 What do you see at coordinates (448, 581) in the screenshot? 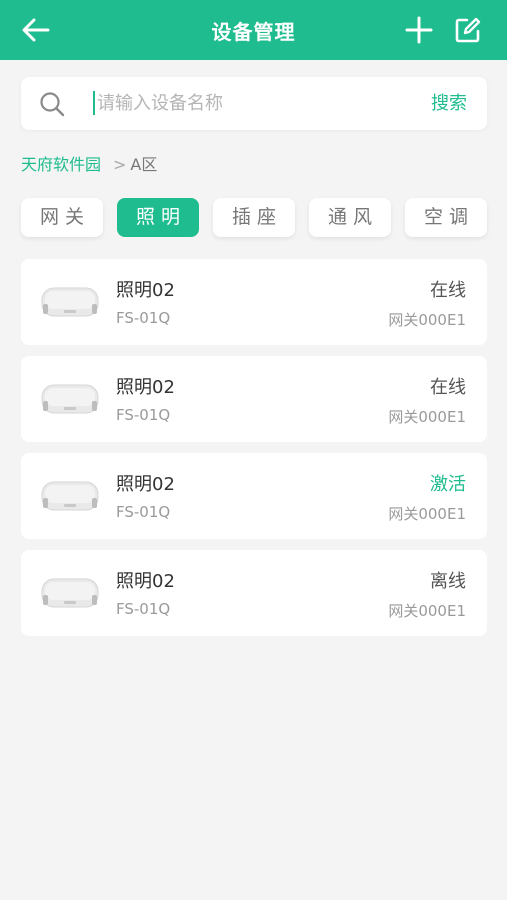
I see `device-status: 离线` at bounding box center [448, 581].